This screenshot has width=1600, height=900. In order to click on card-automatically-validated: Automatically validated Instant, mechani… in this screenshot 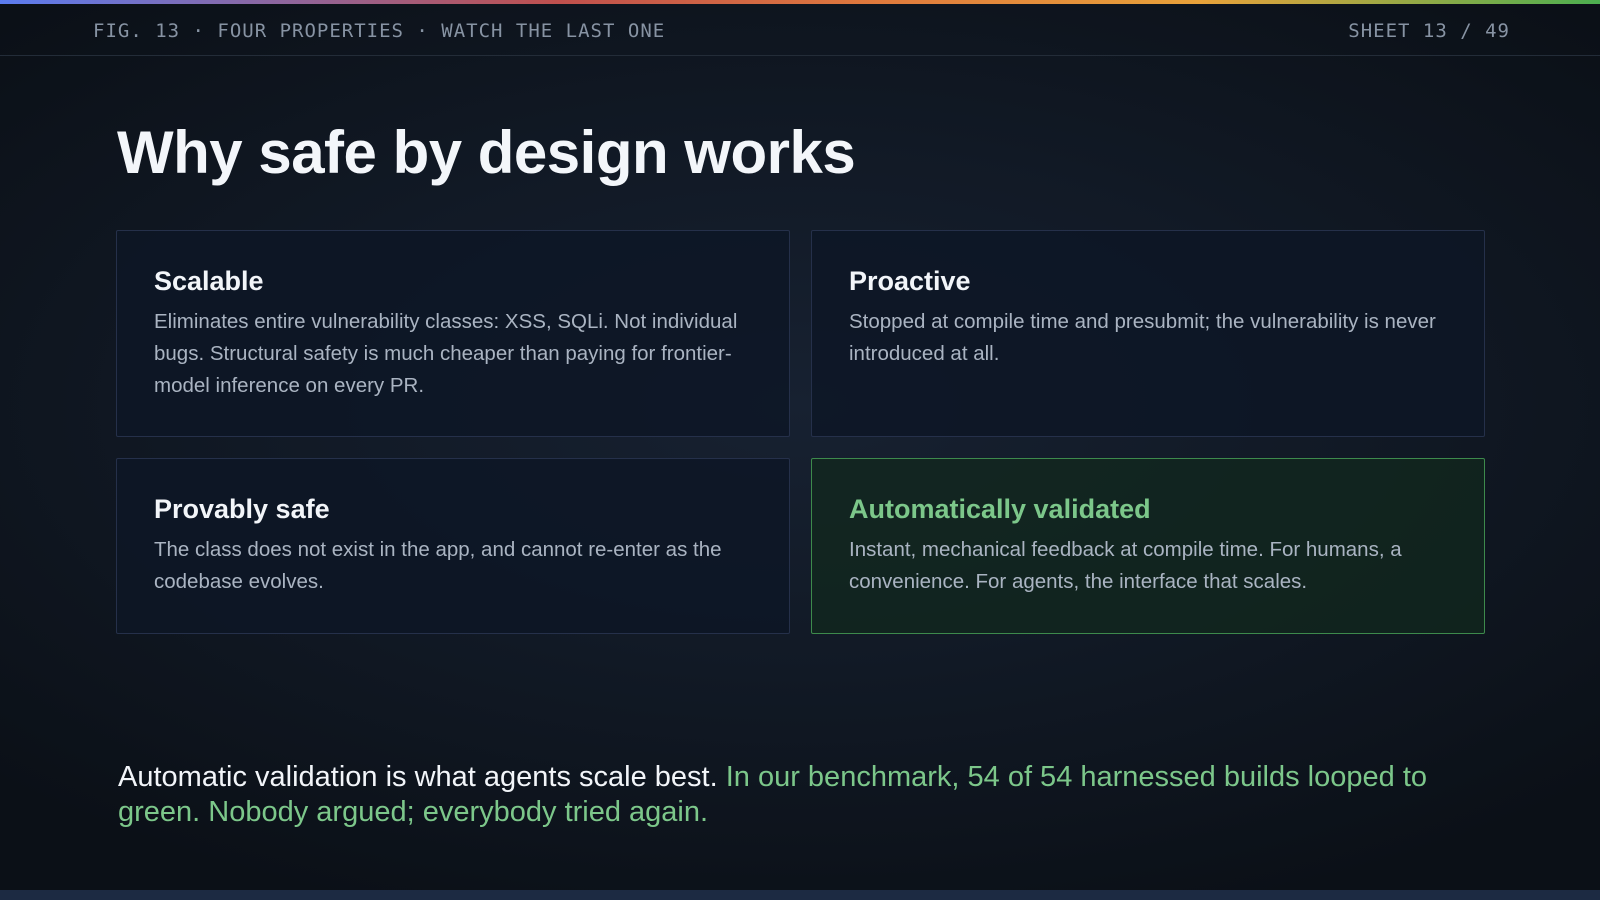, I will do `click(1148, 546)`.